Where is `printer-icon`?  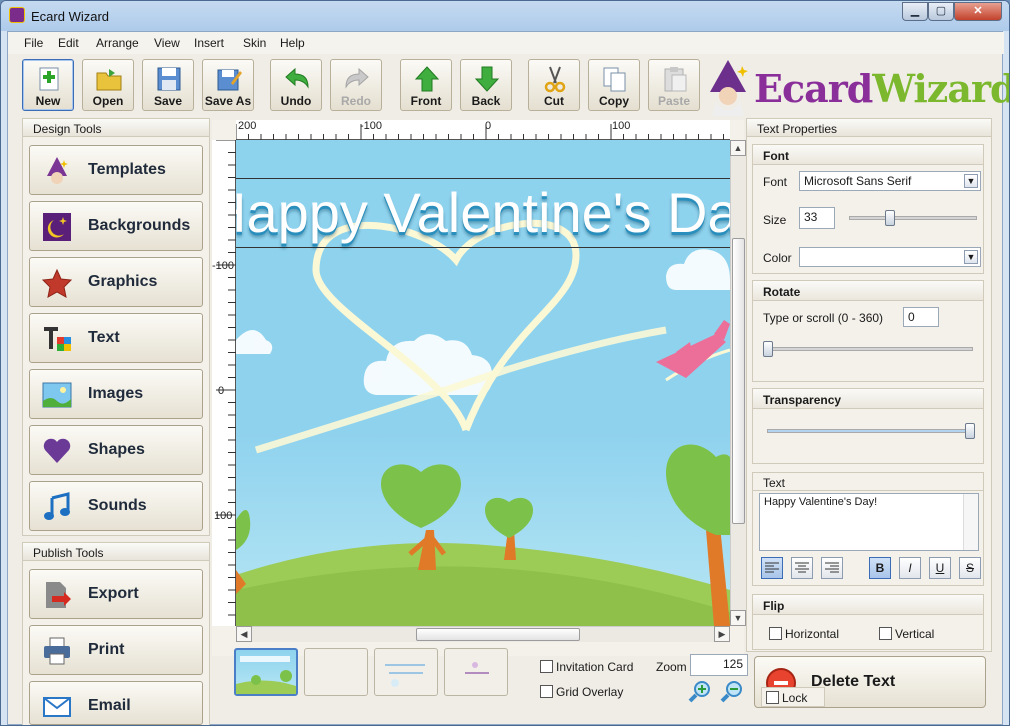
printer-icon is located at coordinates (57, 651).